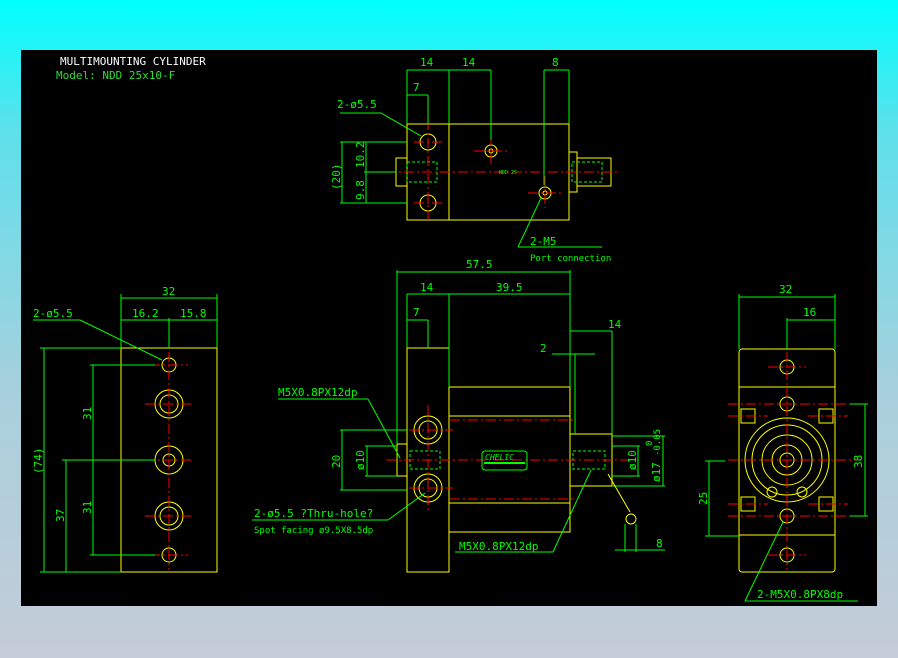 The height and width of the screenshot is (658, 898). I want to click on thread-label-right: M5X0.8PX12dp, so click(498, 546).